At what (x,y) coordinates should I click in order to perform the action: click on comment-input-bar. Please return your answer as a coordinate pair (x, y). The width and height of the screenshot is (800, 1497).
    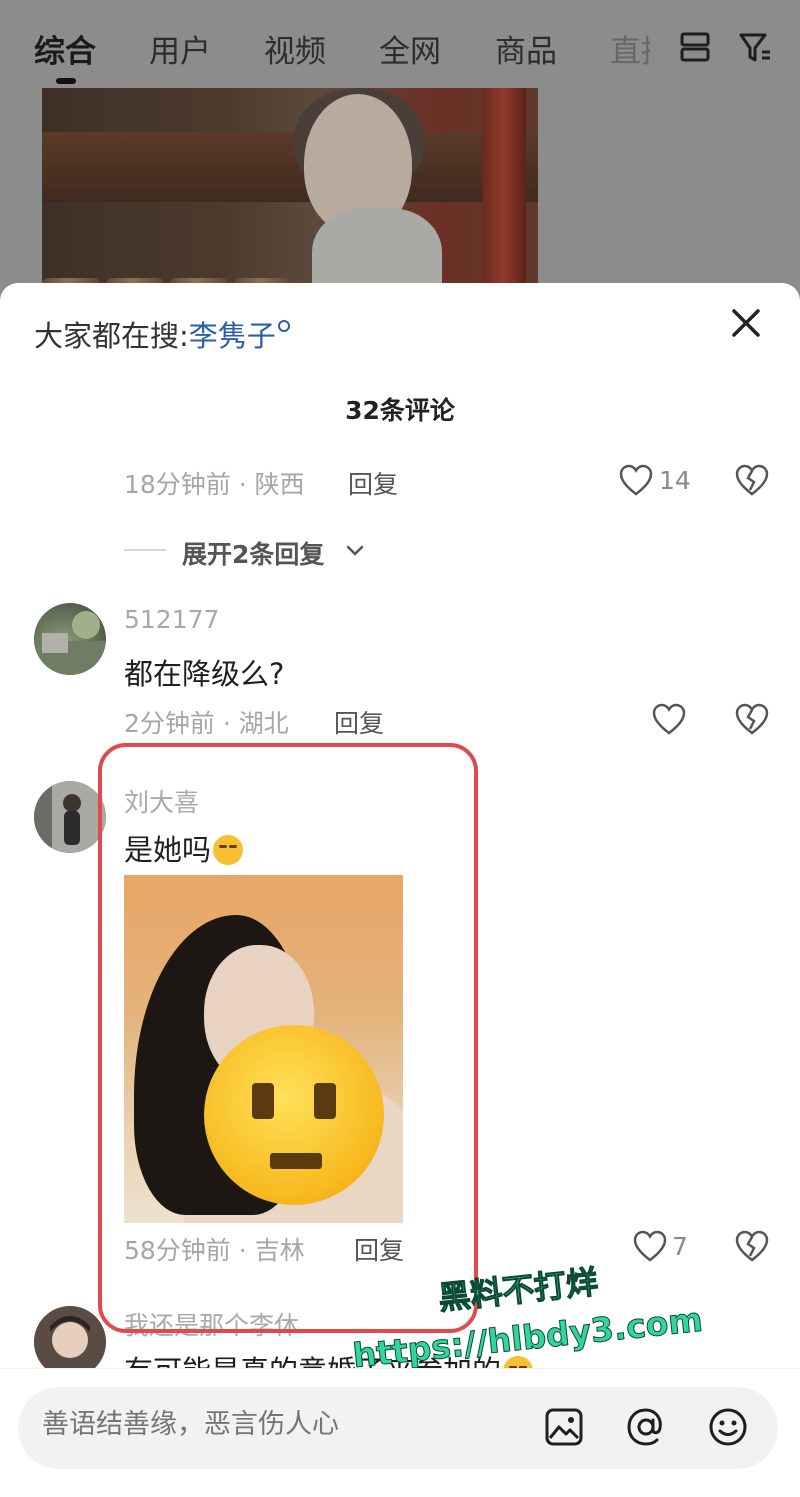
    Looking at the image, I should click on (400, 1432).